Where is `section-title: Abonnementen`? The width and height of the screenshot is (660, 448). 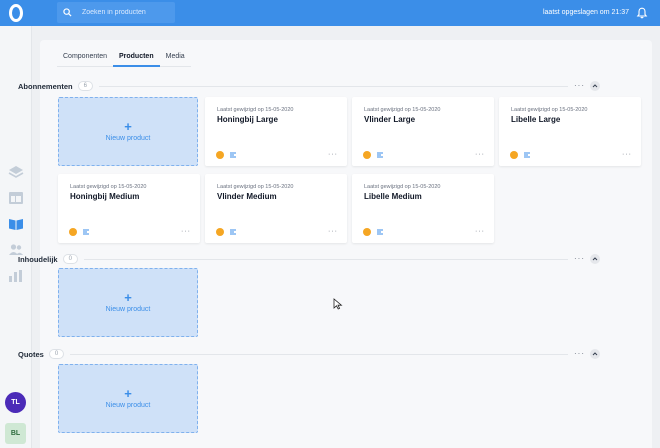
section-title: Abonnementen is located at coordinates (45, 86).